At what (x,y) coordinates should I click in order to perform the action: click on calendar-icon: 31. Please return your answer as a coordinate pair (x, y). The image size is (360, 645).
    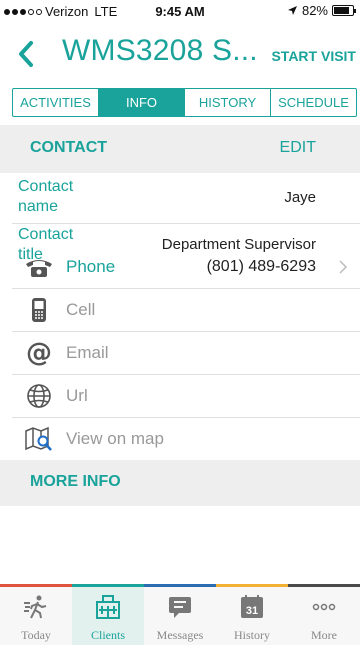
    Looking at the image, I should click on (252, 607).